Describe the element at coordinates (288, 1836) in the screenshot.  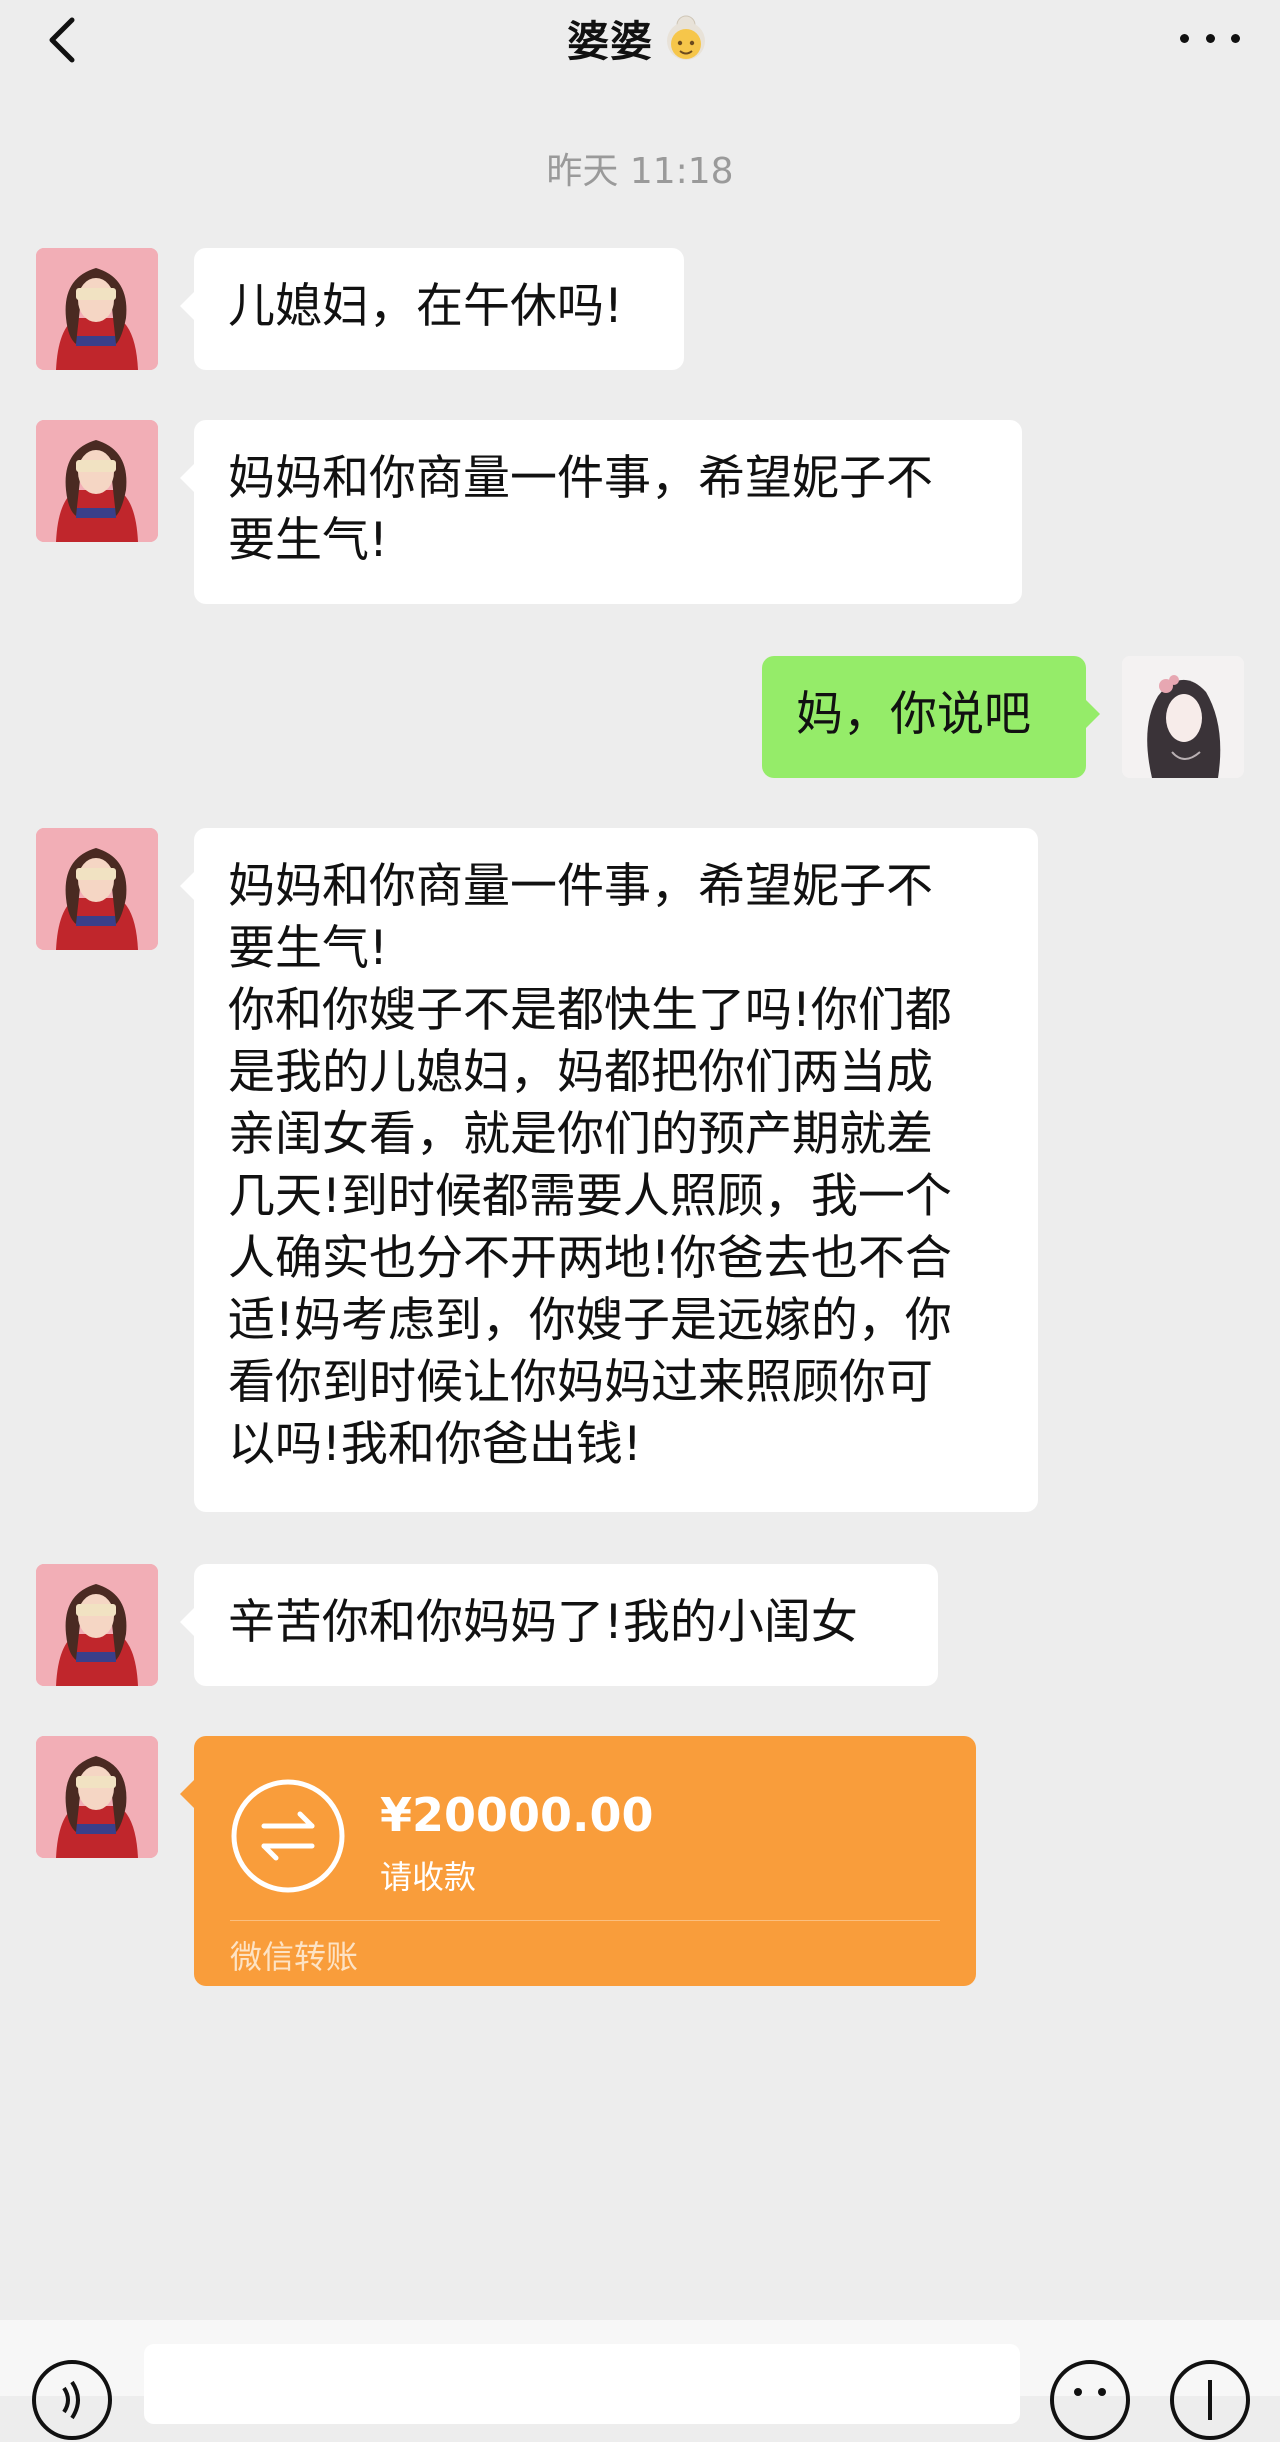
I see `transfer-arrows-icon` at that location.